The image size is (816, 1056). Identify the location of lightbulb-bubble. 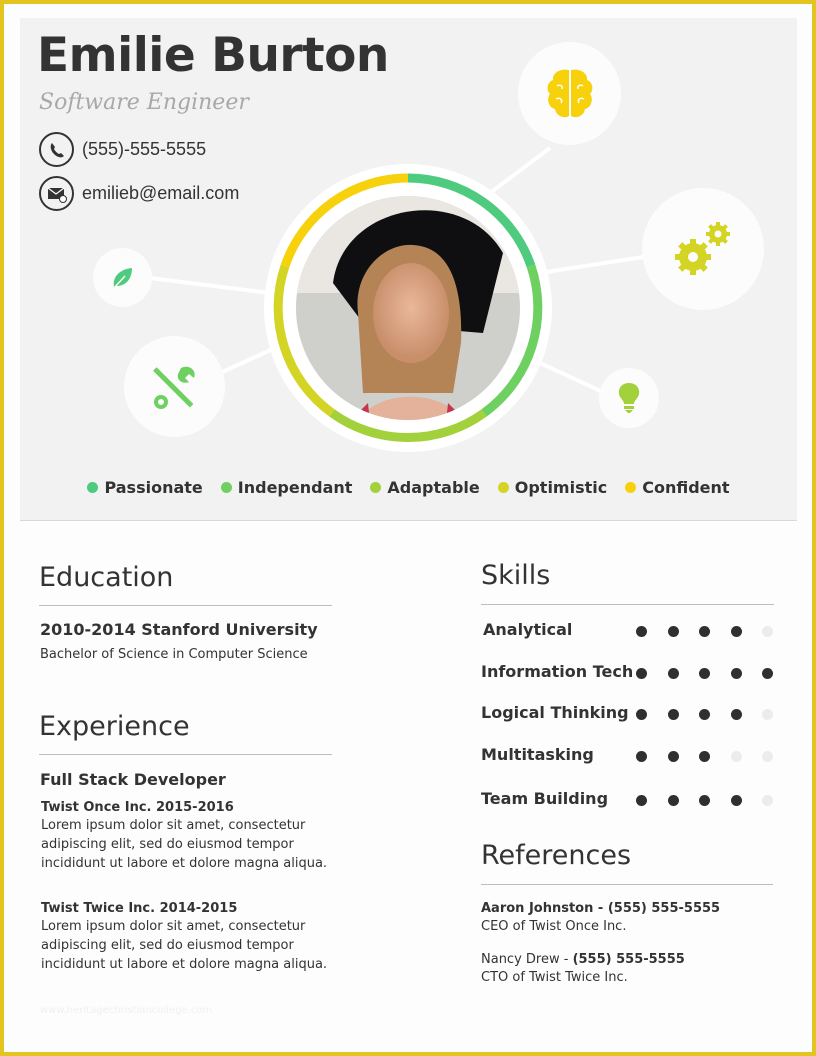
(629, 398).